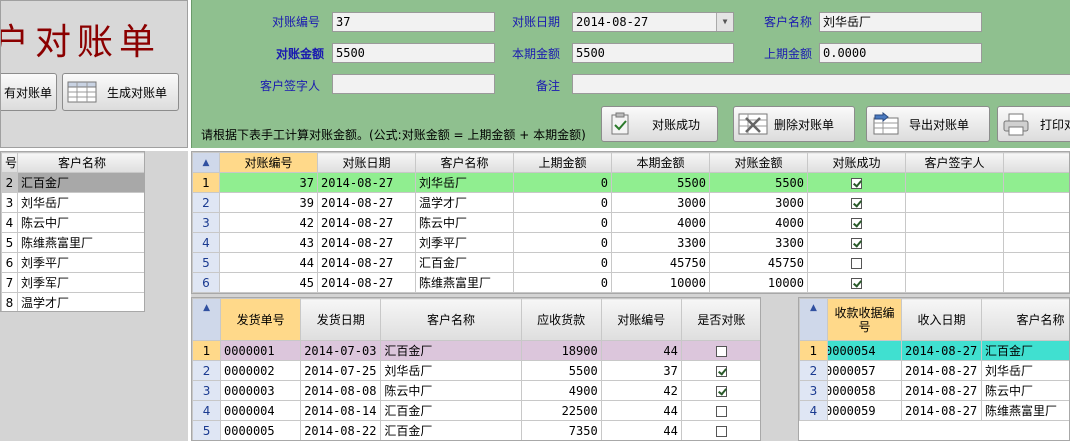 The width and height of the screenshot is (1070, 441). I want to click on recon-customer-cell: 陈维燕富里厂, so click(464, 282).